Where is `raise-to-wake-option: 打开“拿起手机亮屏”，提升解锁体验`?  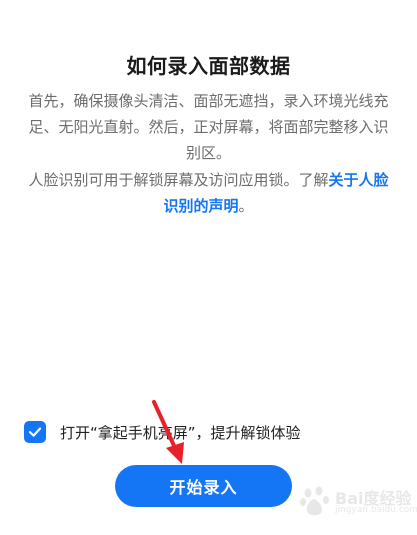
raise-to-wake-option: 打开“拿起手机亮屏”，提升解锁体验 is located at coordinates (208, 432).